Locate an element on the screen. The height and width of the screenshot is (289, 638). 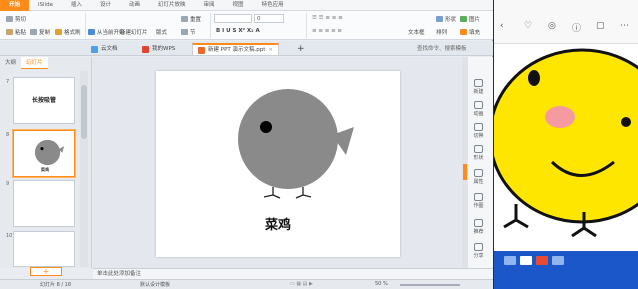
slide-thumbnail-selected: 菜鸡 is located at coordinates (44, 153).